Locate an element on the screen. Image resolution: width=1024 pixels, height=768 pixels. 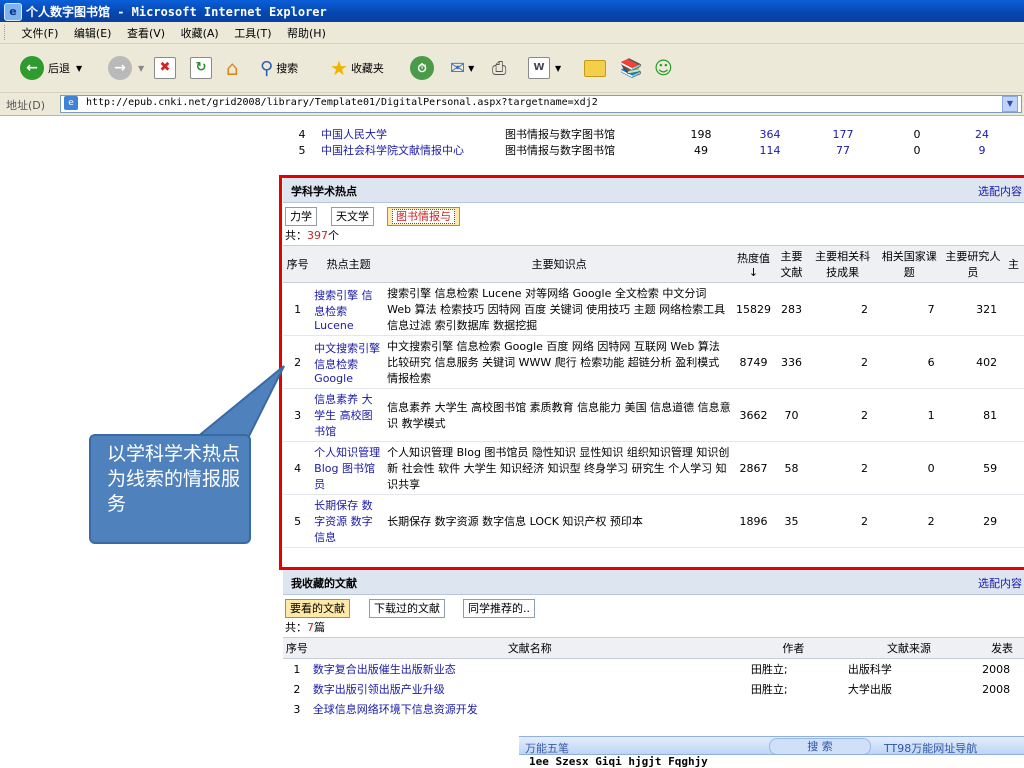
print-icon: ⎙ is located at coordinates (499, 68).